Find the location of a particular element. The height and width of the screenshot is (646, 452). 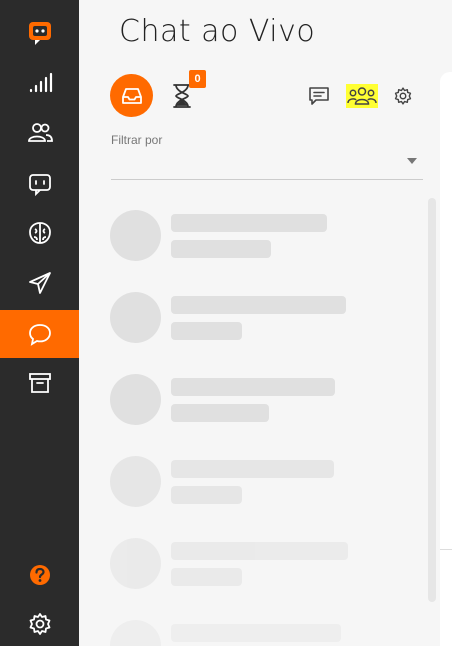

messages-button is located at coordinates (319, 96).